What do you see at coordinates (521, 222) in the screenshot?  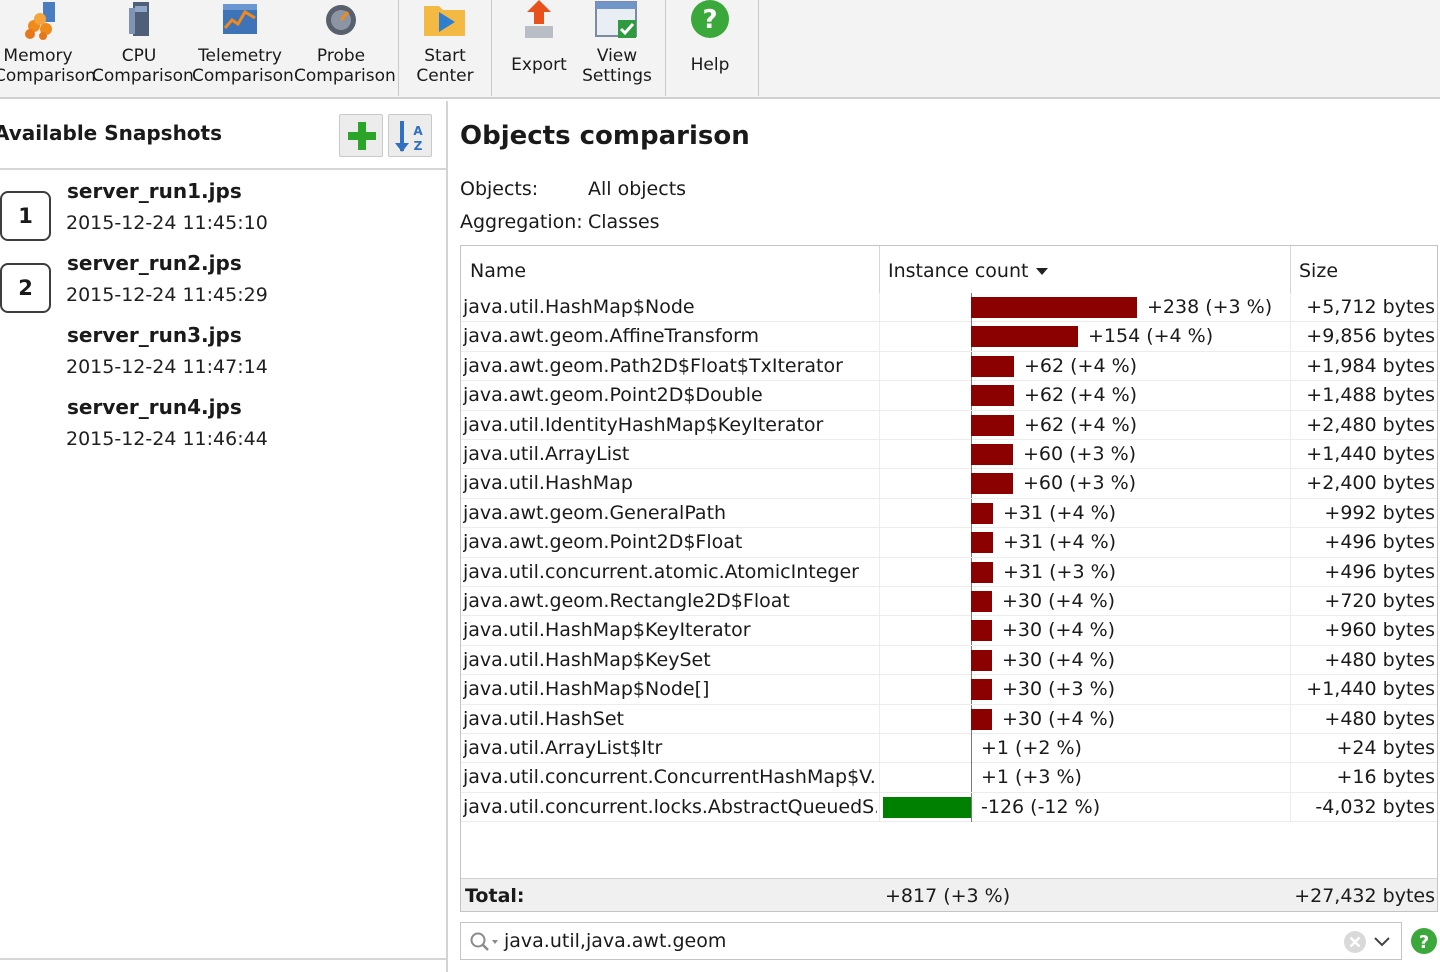 I see `aggregation-label: Aggregation:` at bounding box center [521, 222].